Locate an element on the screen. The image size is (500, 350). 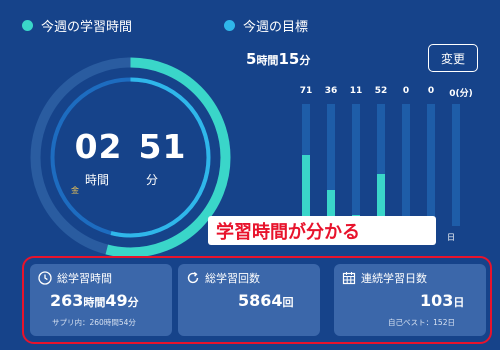
total-time-sub: サプリ内：260時間54分 is located at coordinates (94, 322).